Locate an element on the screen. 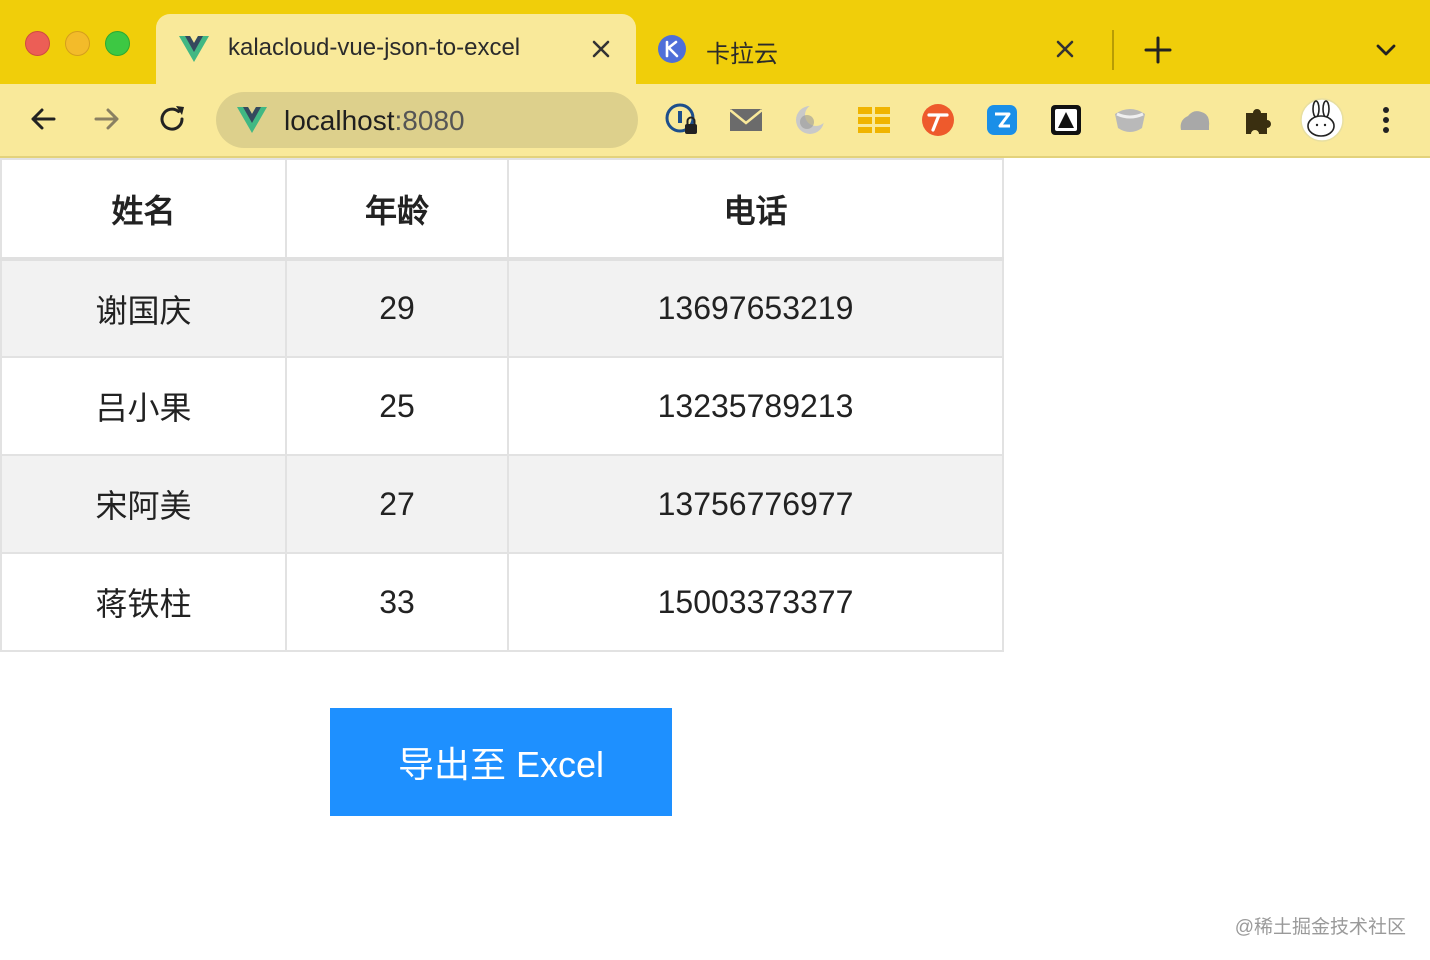 The width and height of the screenshot is (1430, 960). more-menu-icon is located at coordinates (1386, 120).